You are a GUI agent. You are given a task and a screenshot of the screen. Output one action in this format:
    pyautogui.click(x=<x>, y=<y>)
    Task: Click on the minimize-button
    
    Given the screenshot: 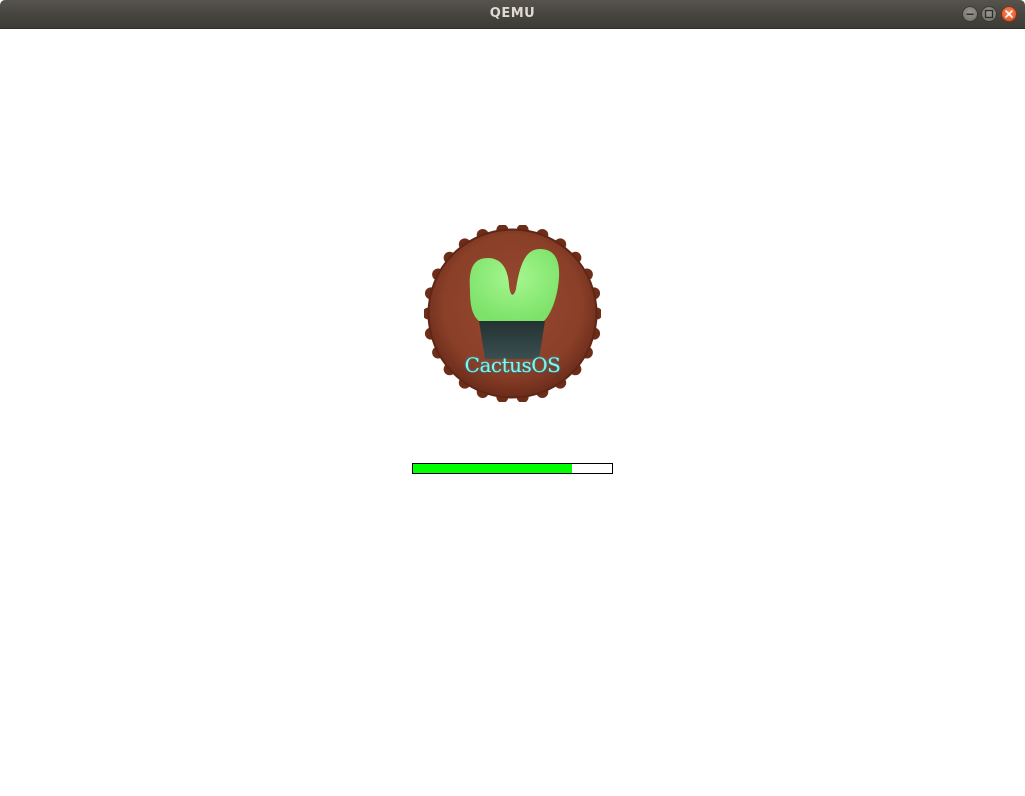 What is the action you would take?
    pyautogui.click(x=970, y=14)
    